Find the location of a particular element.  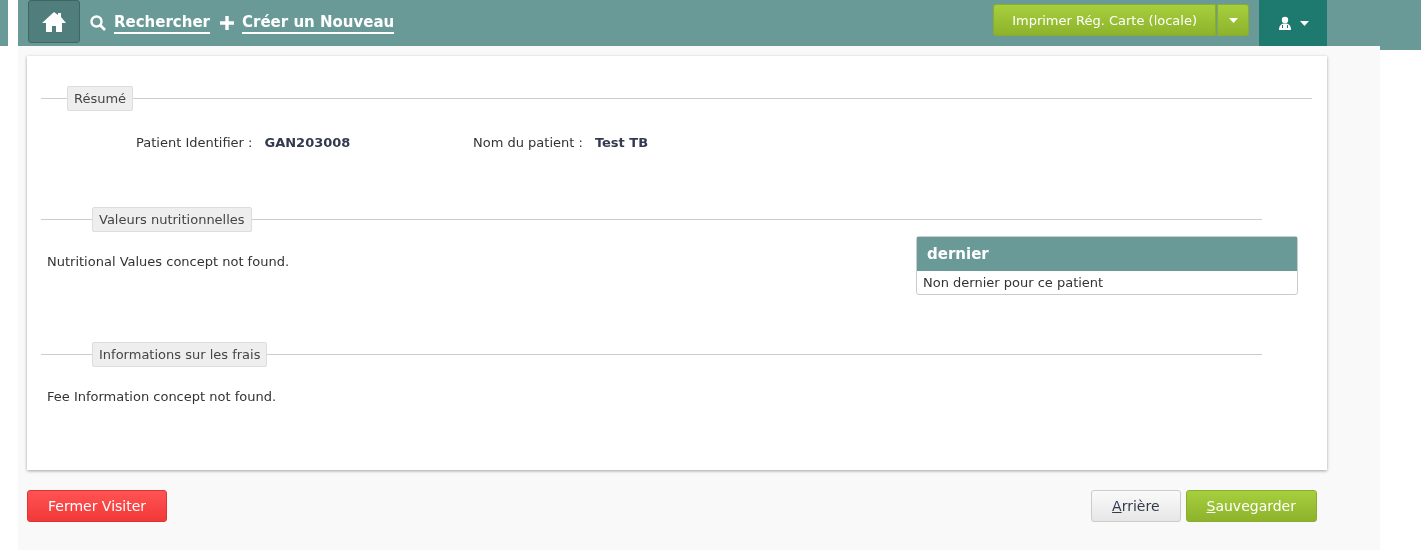

section-legend: Résumé is located at coordinates (100, 98).